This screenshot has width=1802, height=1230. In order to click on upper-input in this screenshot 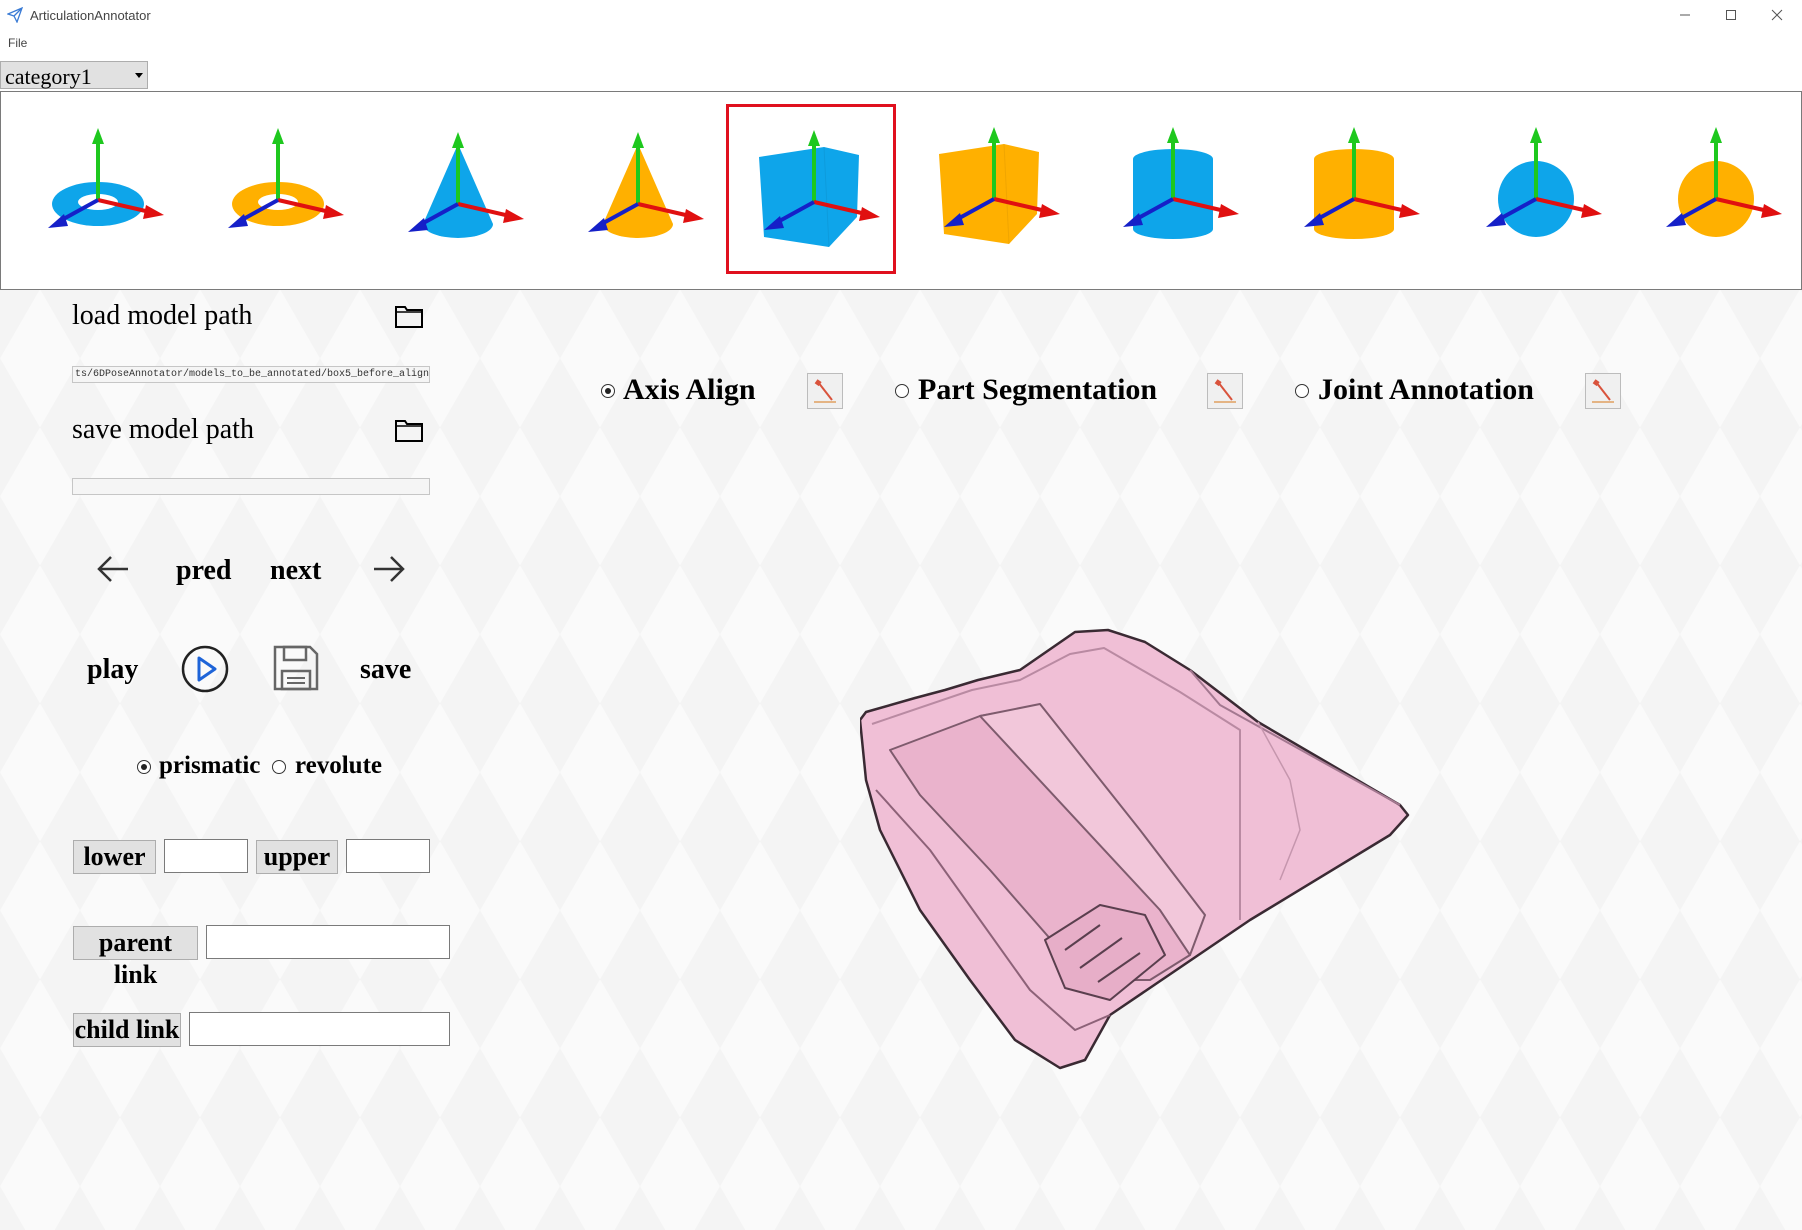, I will do `click(388, 856)`.